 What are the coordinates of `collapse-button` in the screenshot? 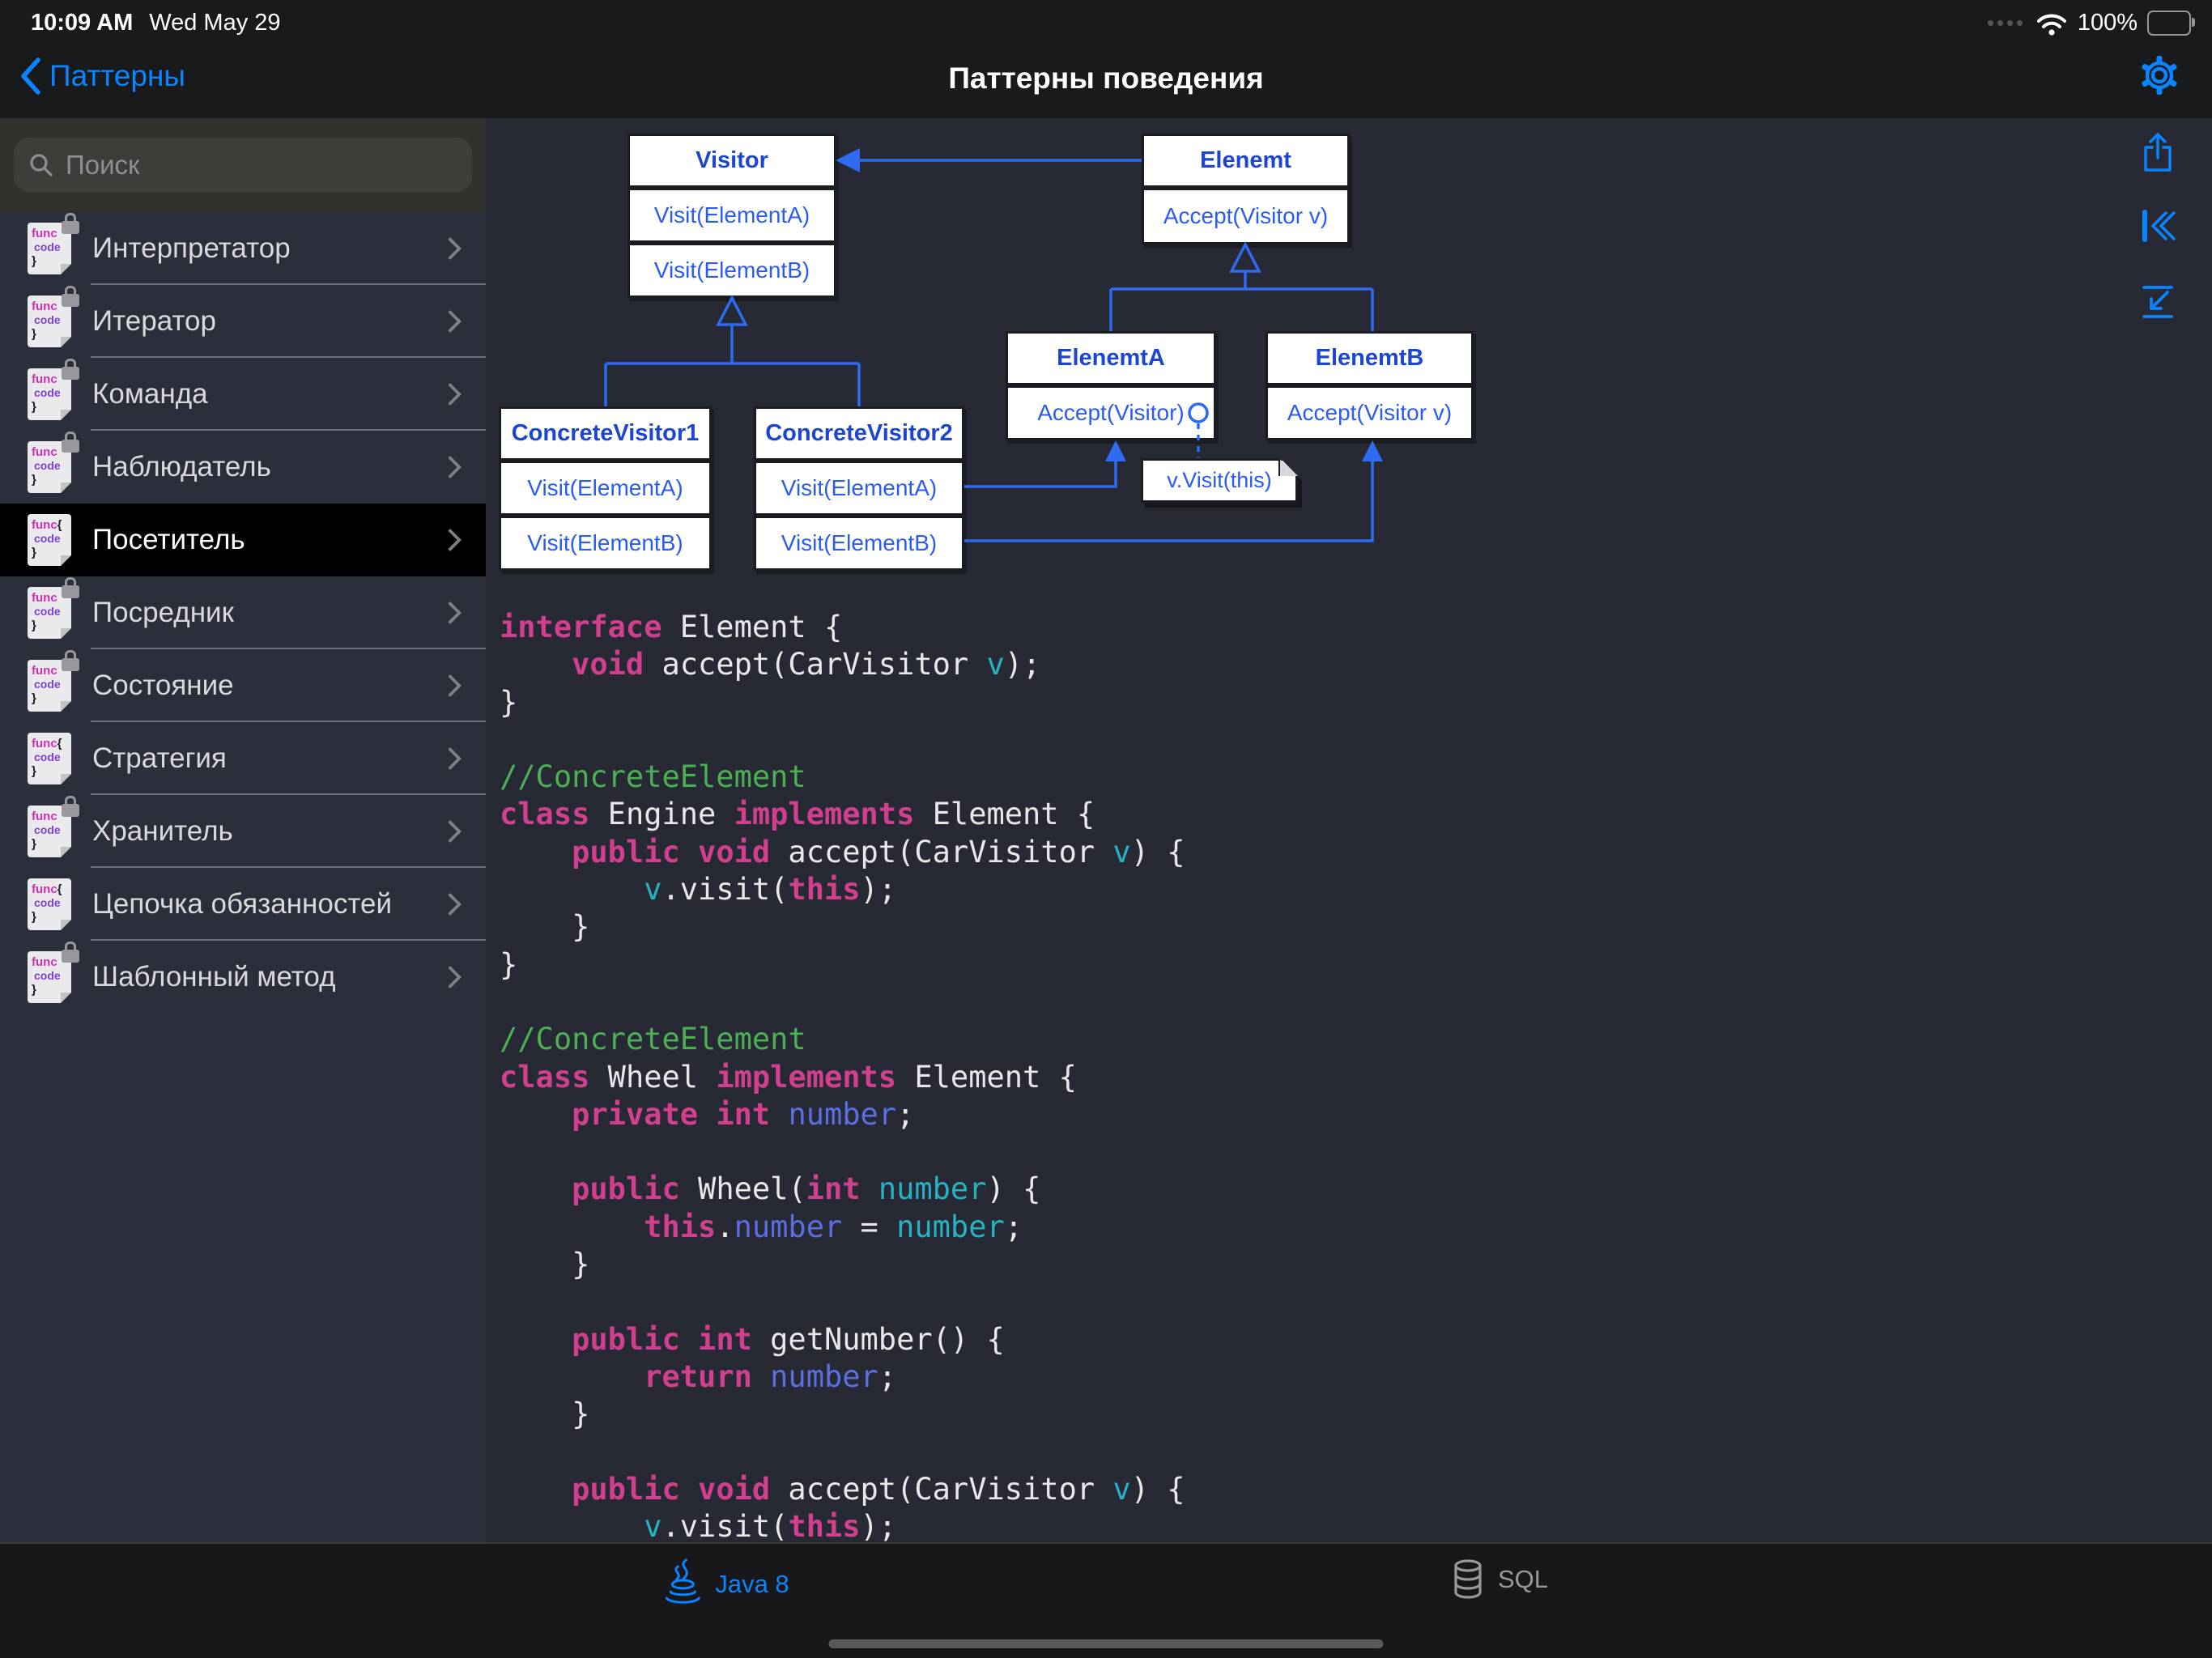 It's located at (2157, 302).